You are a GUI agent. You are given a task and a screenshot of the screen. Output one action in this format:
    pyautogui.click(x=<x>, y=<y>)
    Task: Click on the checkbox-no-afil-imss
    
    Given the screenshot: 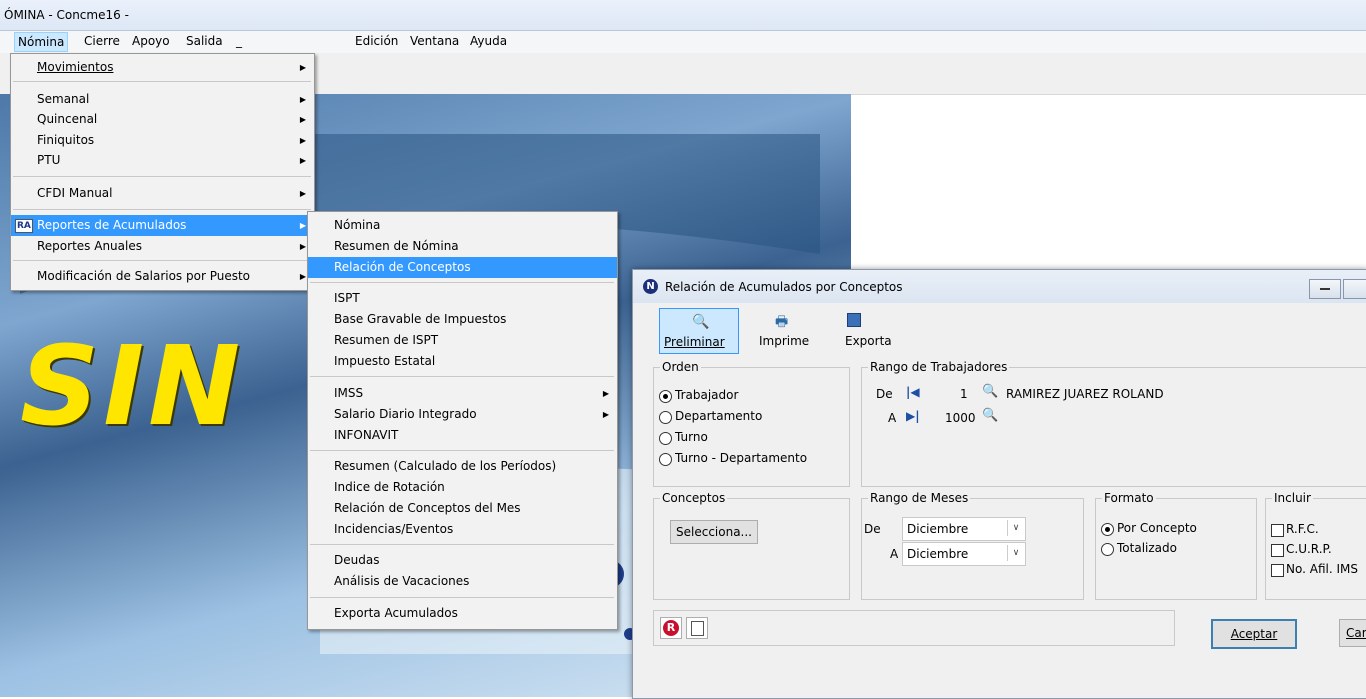 What is the action you would take?
    pyautogui.click(x=1277, y=570)
    